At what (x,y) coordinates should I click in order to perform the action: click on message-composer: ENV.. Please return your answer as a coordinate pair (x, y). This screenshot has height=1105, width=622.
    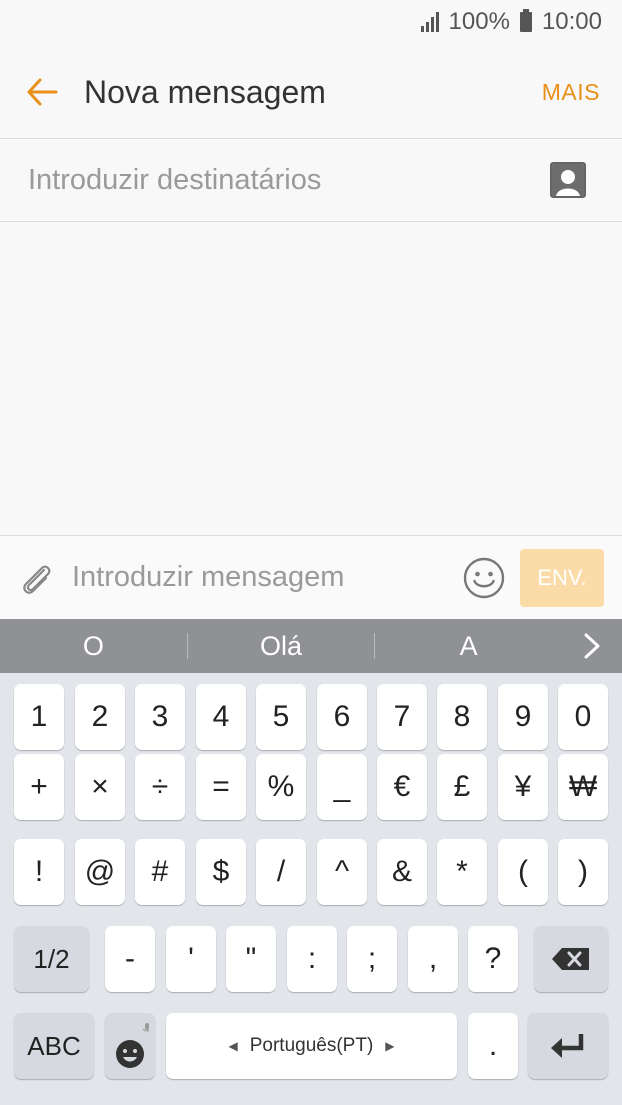
    Looking at the image, I should click on (311, 577).